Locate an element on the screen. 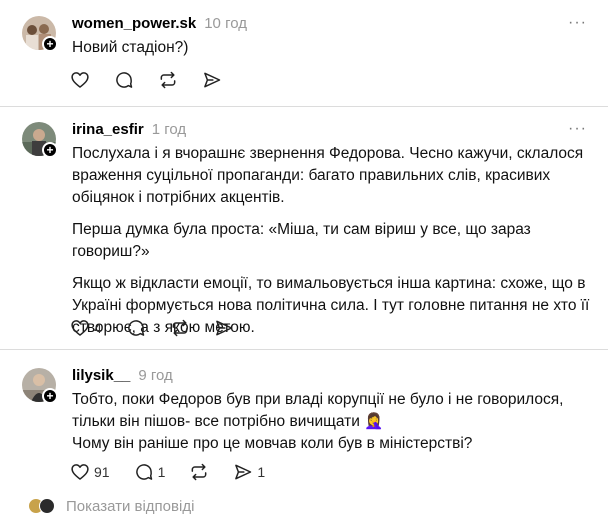  like-button is located at coordinates (80, 80).